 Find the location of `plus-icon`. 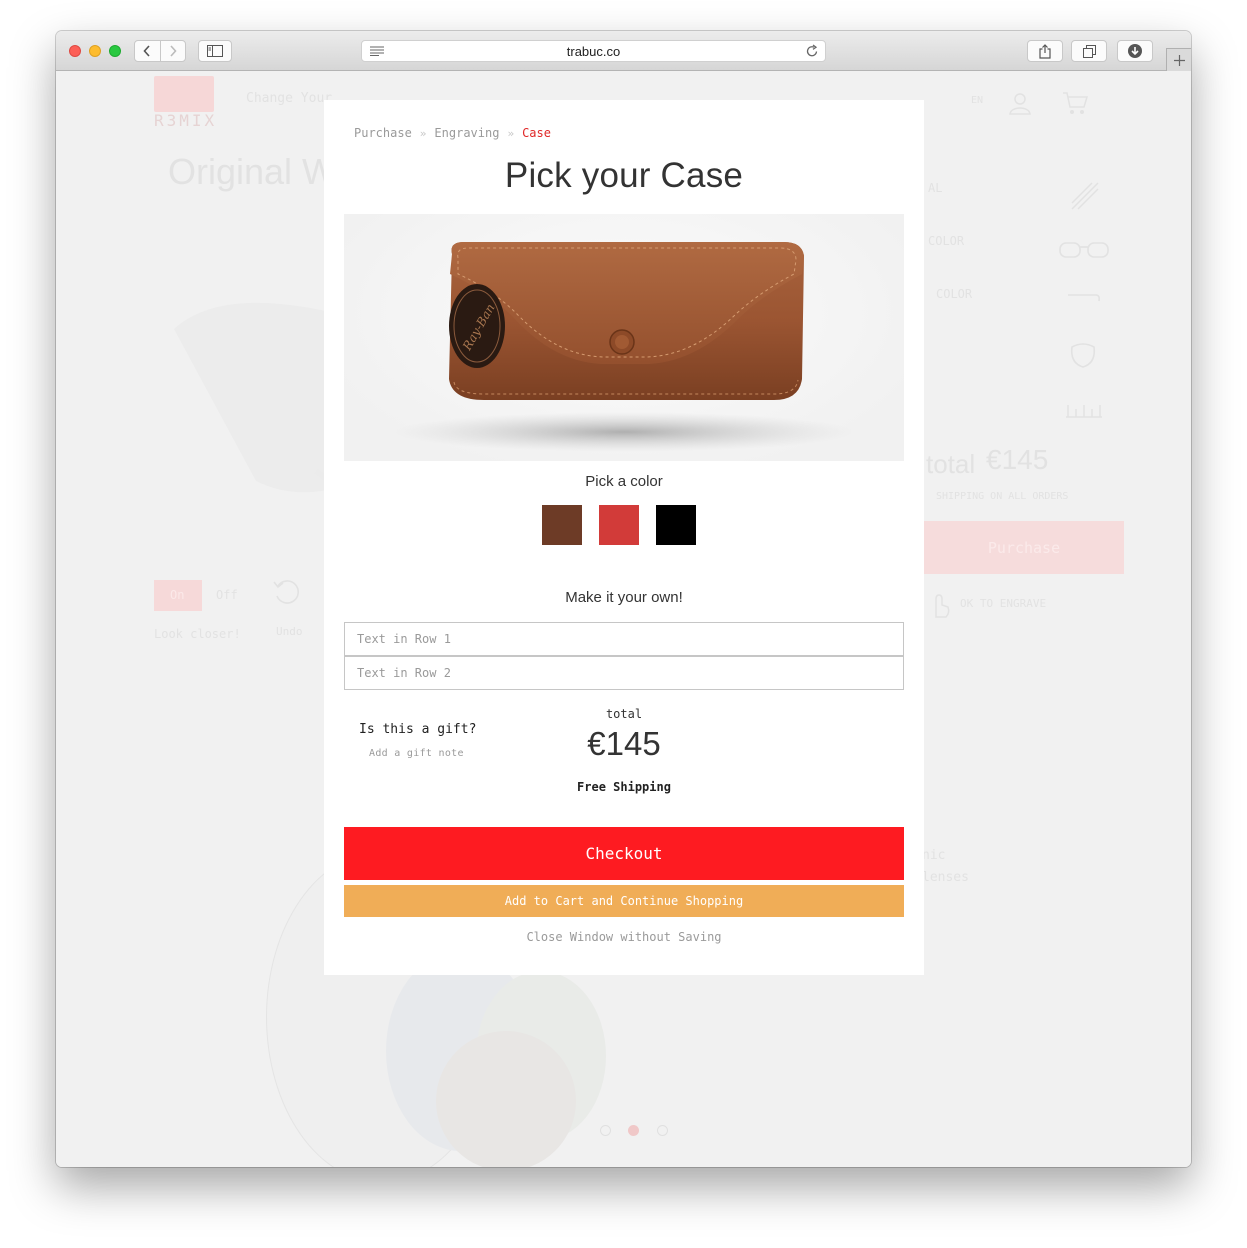

plus-icon is located at coordinates (1179, 60).